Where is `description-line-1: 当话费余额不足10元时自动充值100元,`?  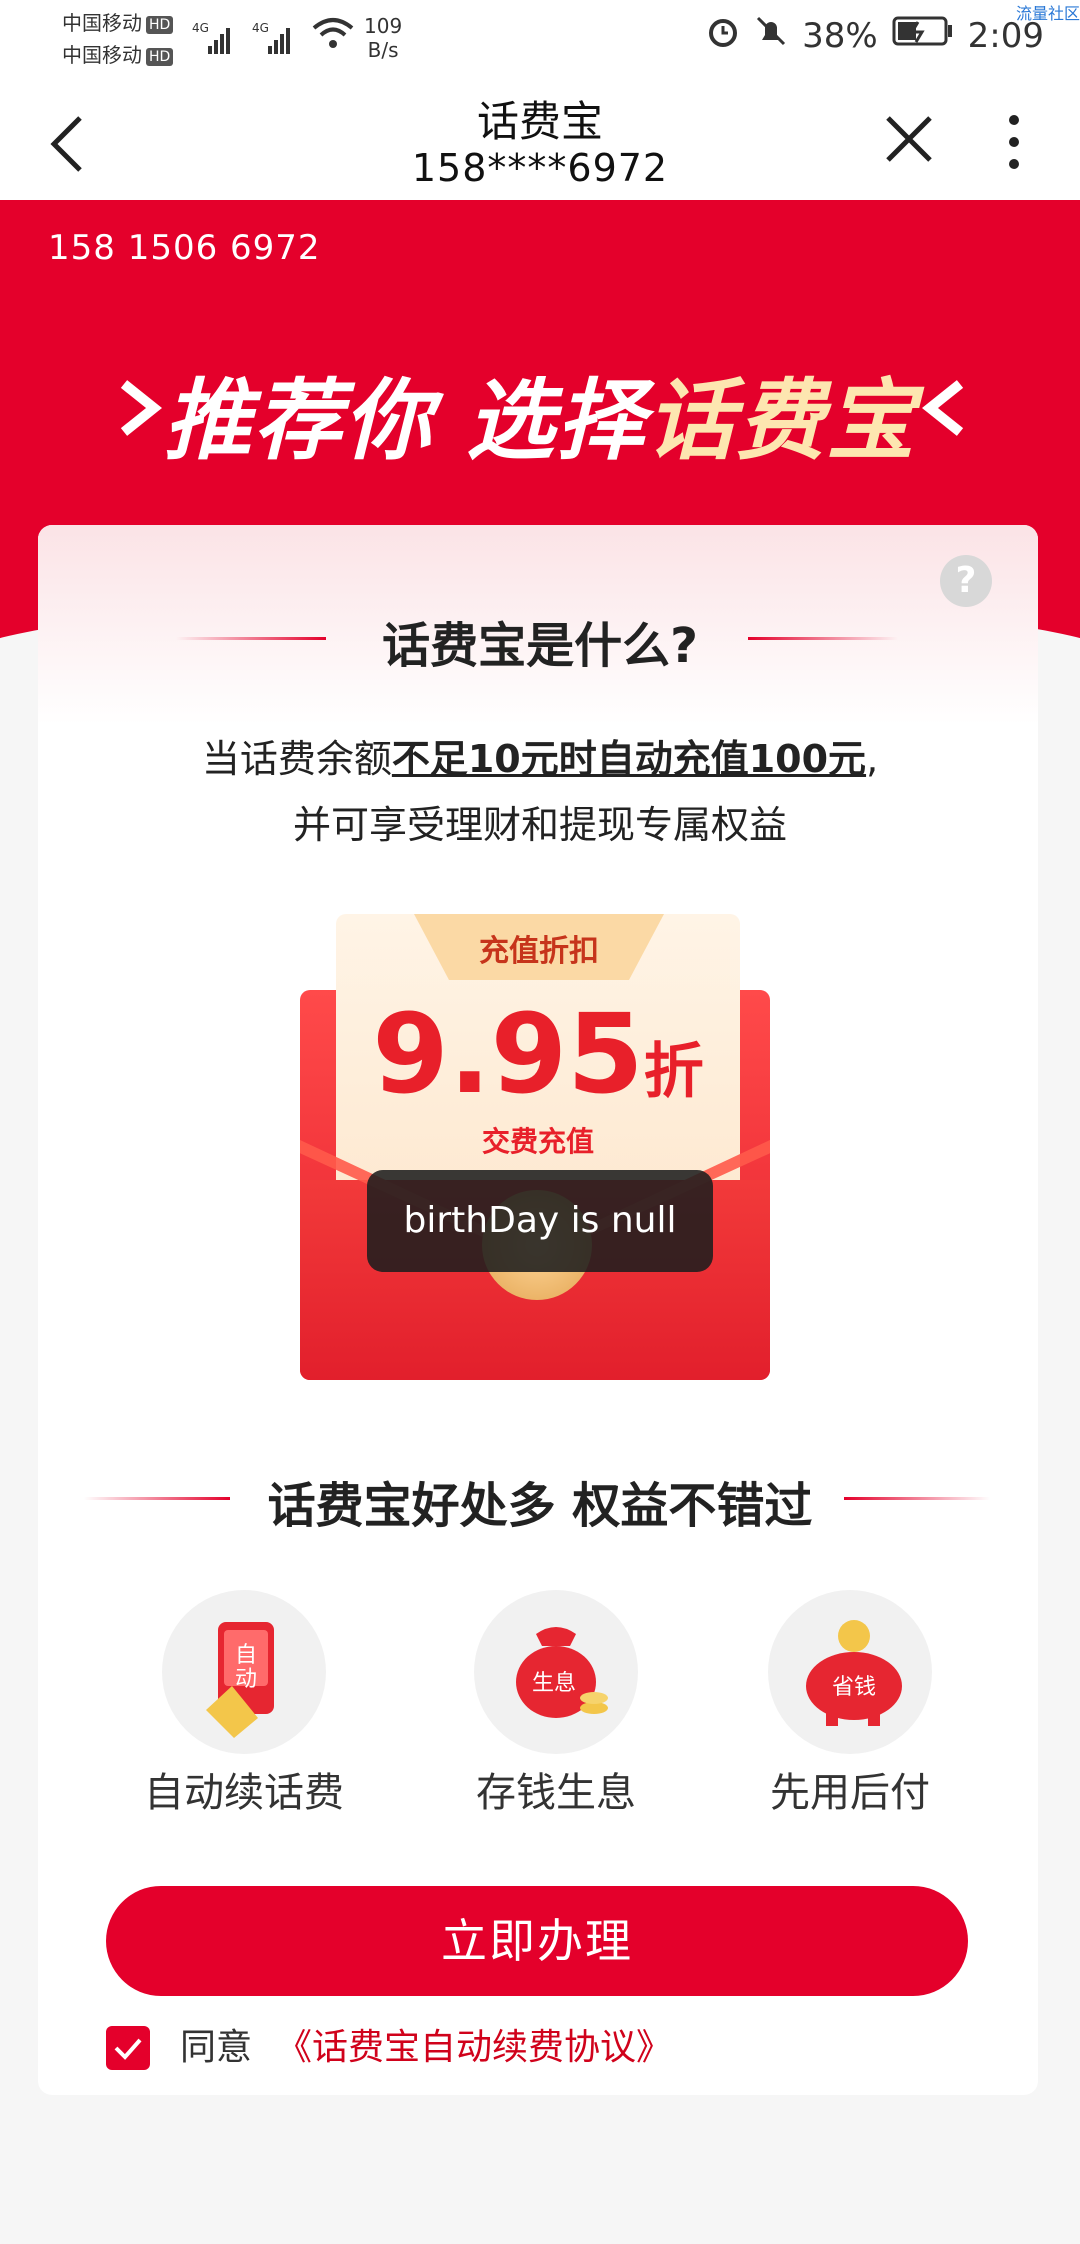 description-line-1: 当话费余额不足10元时自动充值100元, is located at coordinates (540, 759).